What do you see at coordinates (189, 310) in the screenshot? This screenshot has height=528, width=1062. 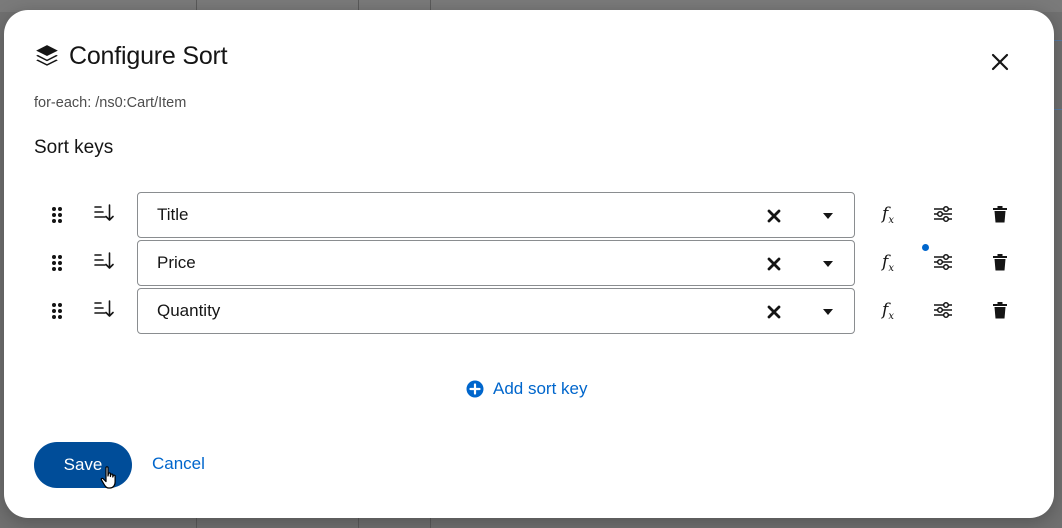 I see `sort-key-value: Quantity` at bounding box center [189, 310].